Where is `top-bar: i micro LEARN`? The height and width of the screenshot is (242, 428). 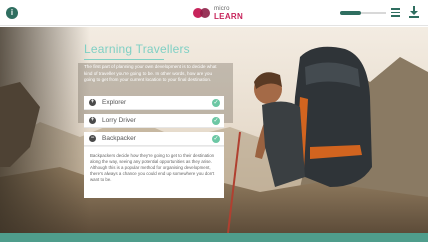
top-bar: i micro LEARN is located at coordinates (214, 13).